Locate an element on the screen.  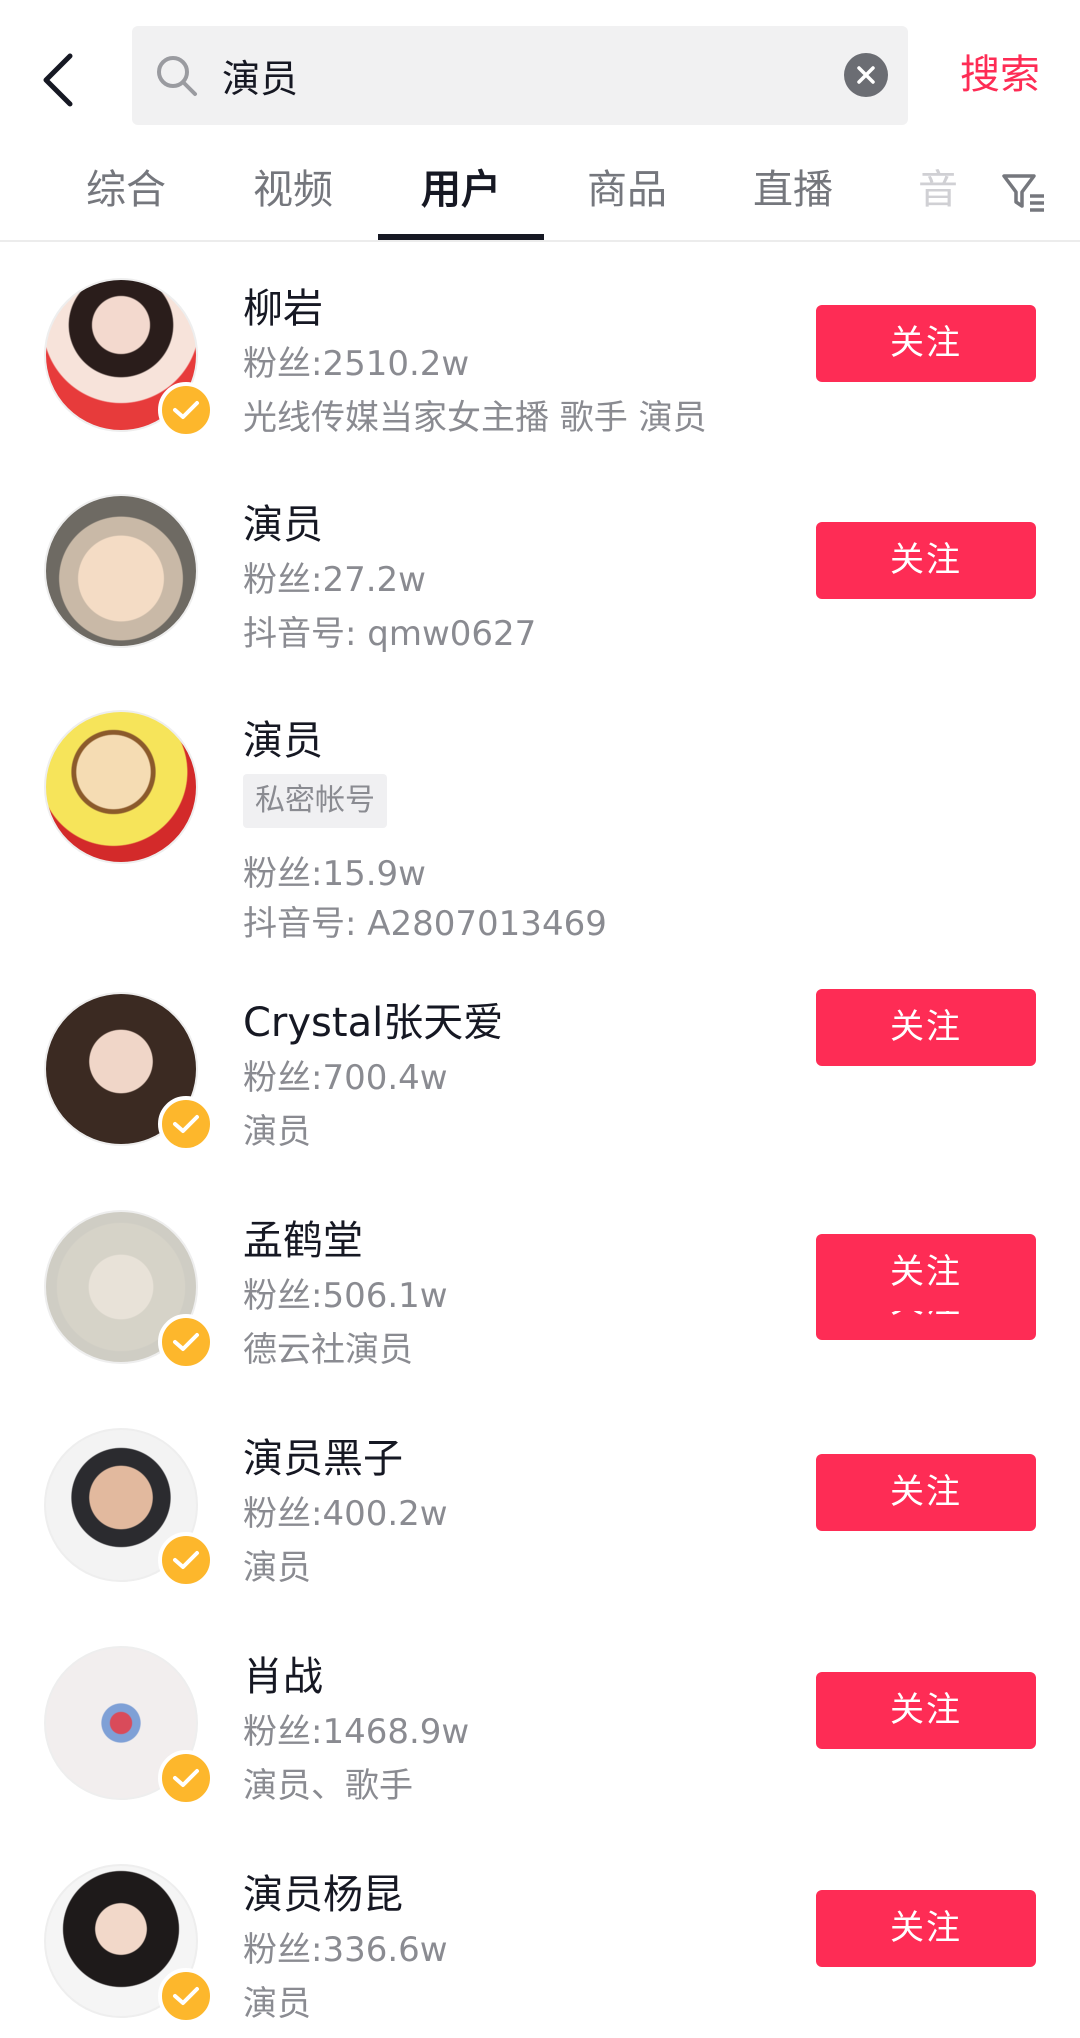
tab-videos: 视频 is located at coordinates (293, 190).